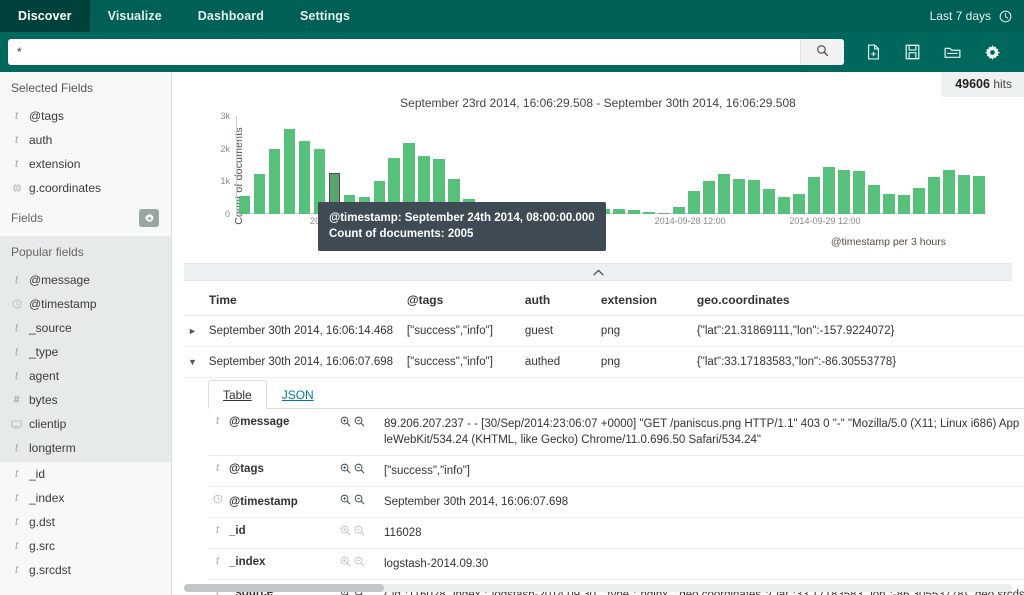 Image resolution: width=1024 pixels, height=595 pixels. What do you see at coordinates (857, 298) in the screenshot?
I see `column-header-geocoordinates: geo.coordinates` at bounding box center [857, 298].